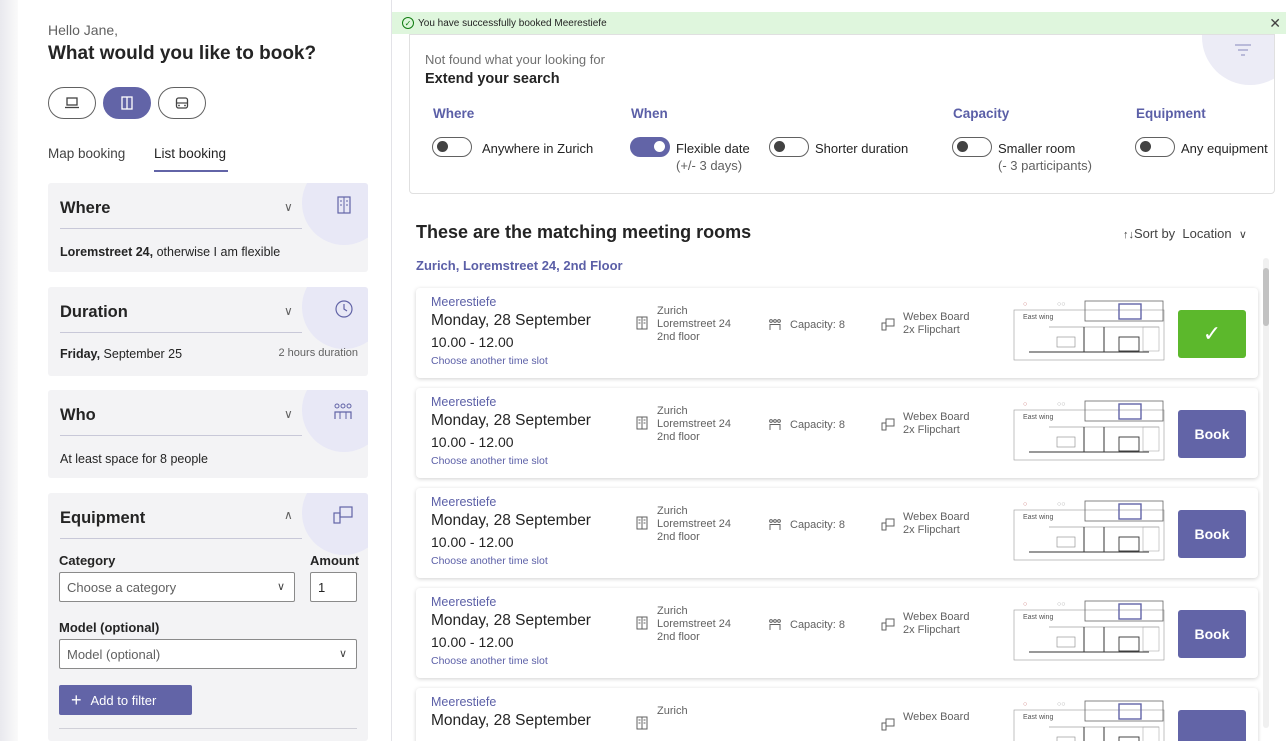 This screenshot has height=741, width=1286. What do you see at coordinates (344, 309) in the screenshot?
I see `clock-icon` at bounding box center [344, 309].